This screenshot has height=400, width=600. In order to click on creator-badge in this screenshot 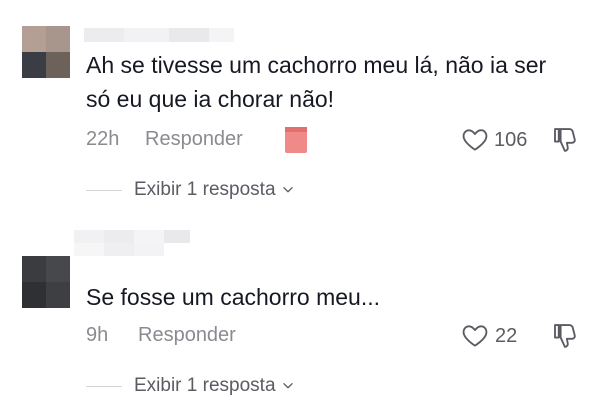, I will do `click(296, 140)`.